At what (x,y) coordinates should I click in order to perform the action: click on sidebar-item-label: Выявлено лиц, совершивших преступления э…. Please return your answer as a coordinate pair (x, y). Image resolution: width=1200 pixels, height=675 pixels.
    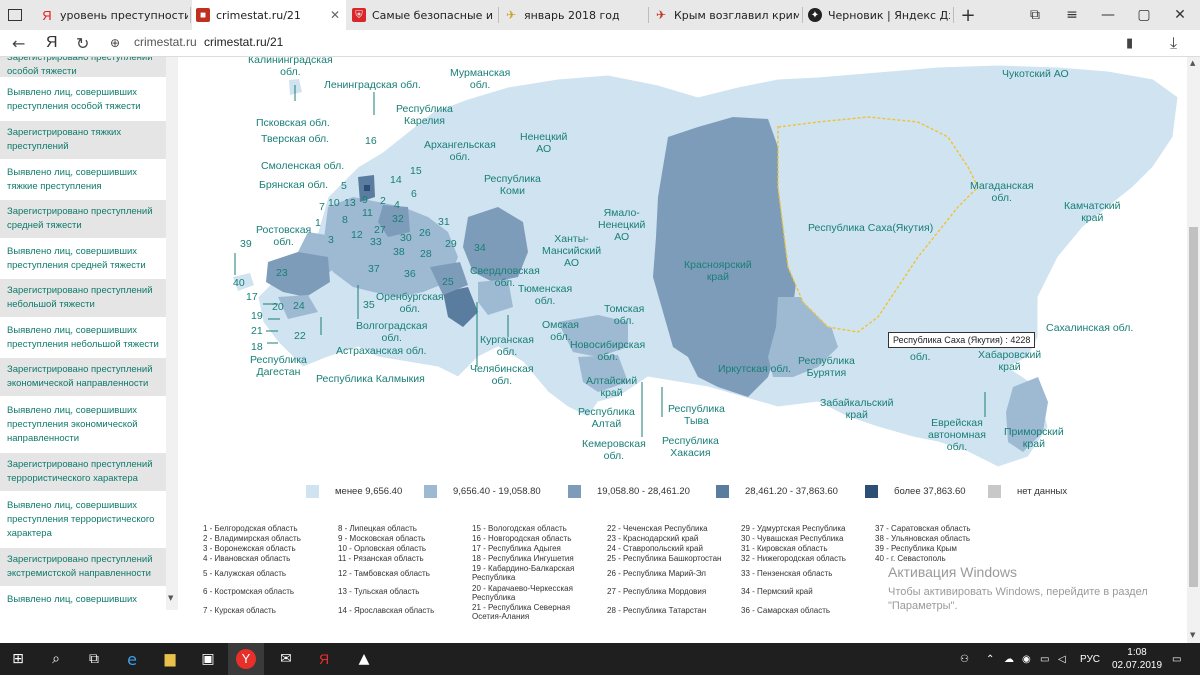
    Looking at the image, I should click on (72, 424).